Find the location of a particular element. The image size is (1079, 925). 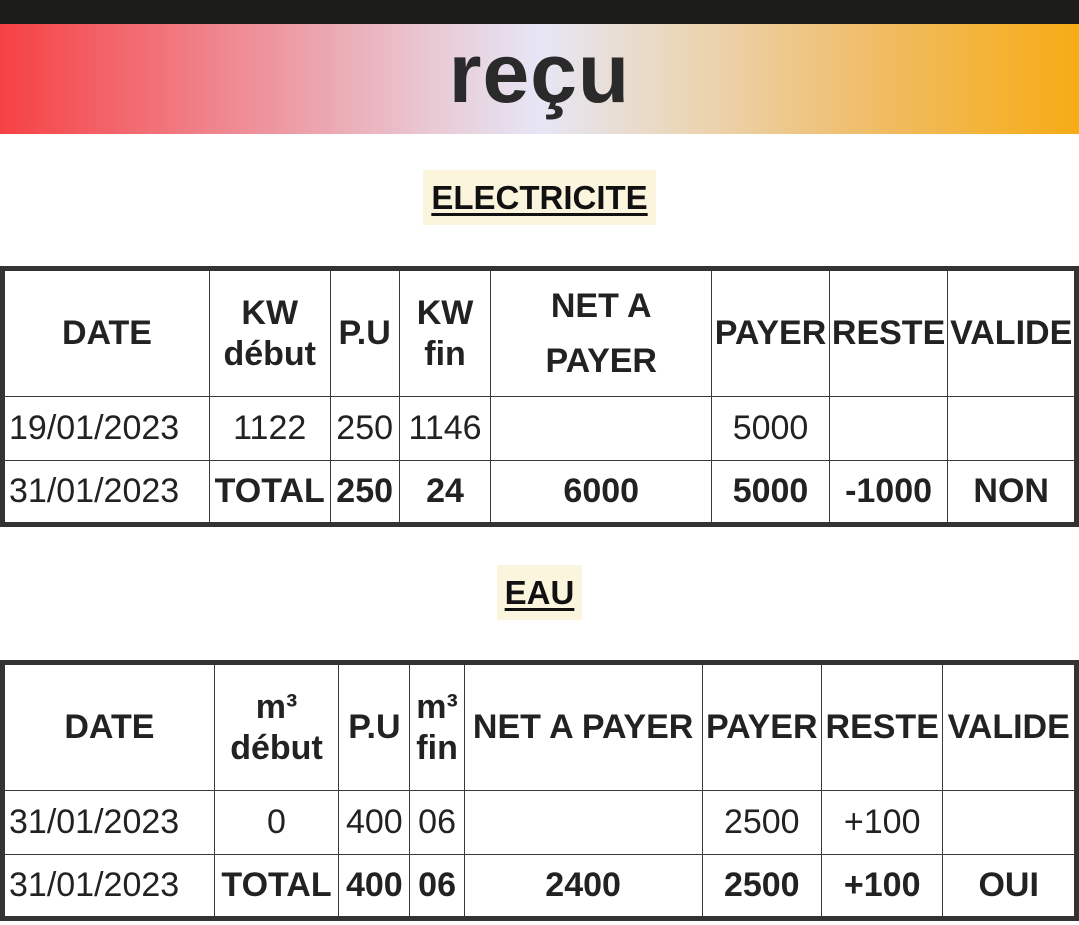

header-kw-debut-unit: KW is located at coordinates (270, 312).